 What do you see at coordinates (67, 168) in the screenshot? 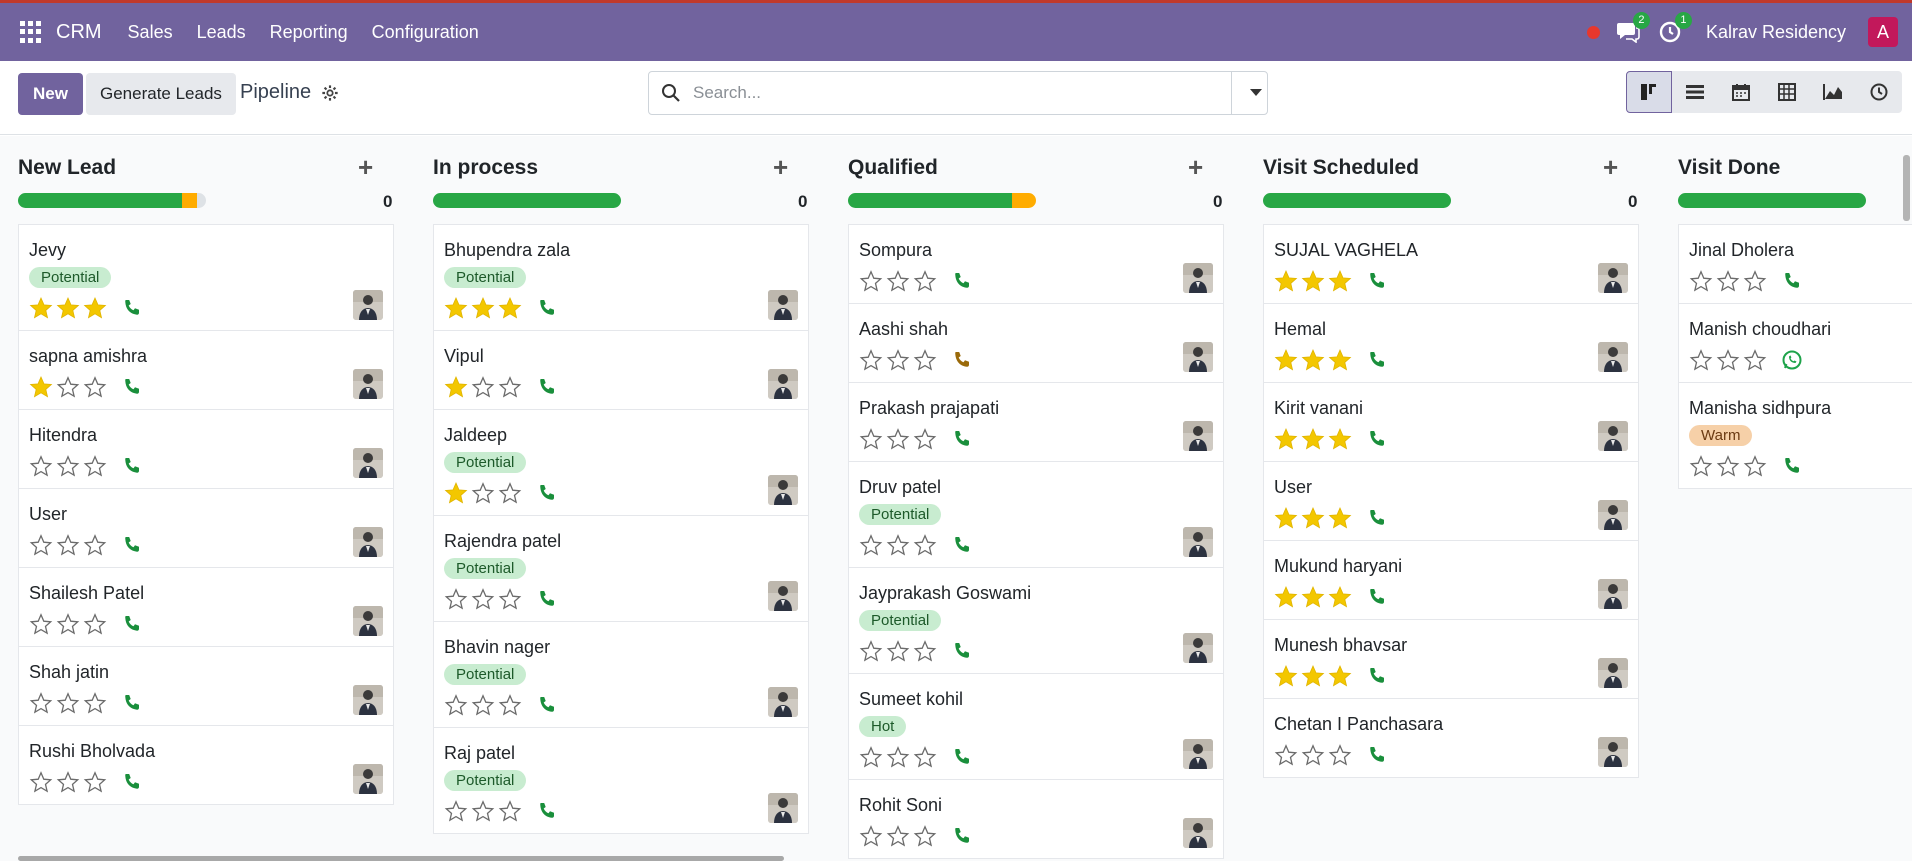
I see `column-title: New Lead` at bounding box center [67, 168].